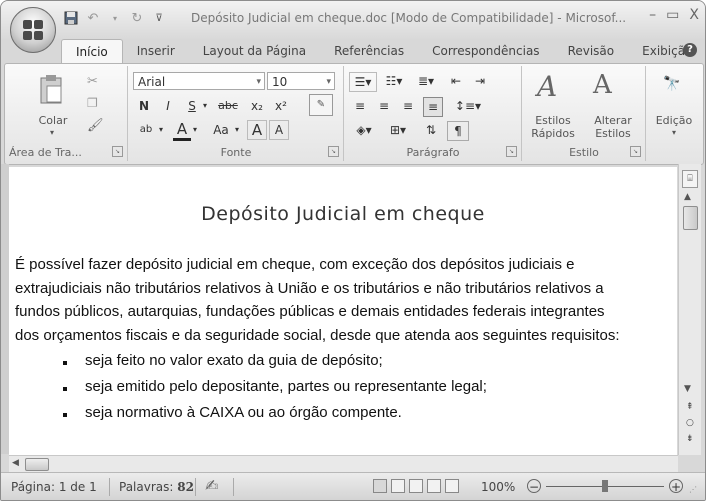 The width and height of the screenshot is (706, 501). Describe the element at coordinates (15, 463) in the screenshot. I see `scroll-left-icon: ◀` at that location.